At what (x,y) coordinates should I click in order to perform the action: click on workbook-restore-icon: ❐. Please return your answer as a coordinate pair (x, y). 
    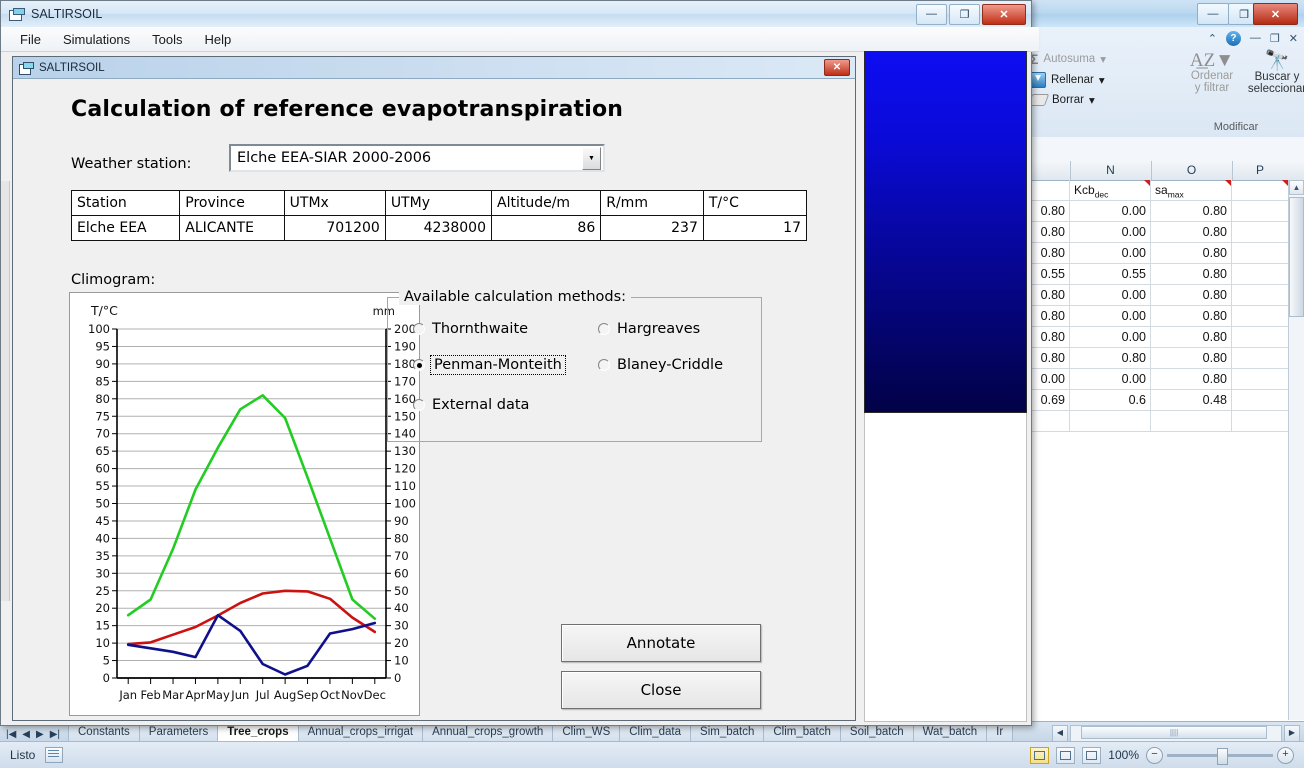
    Looking at the image, I should click on (1275, 38).